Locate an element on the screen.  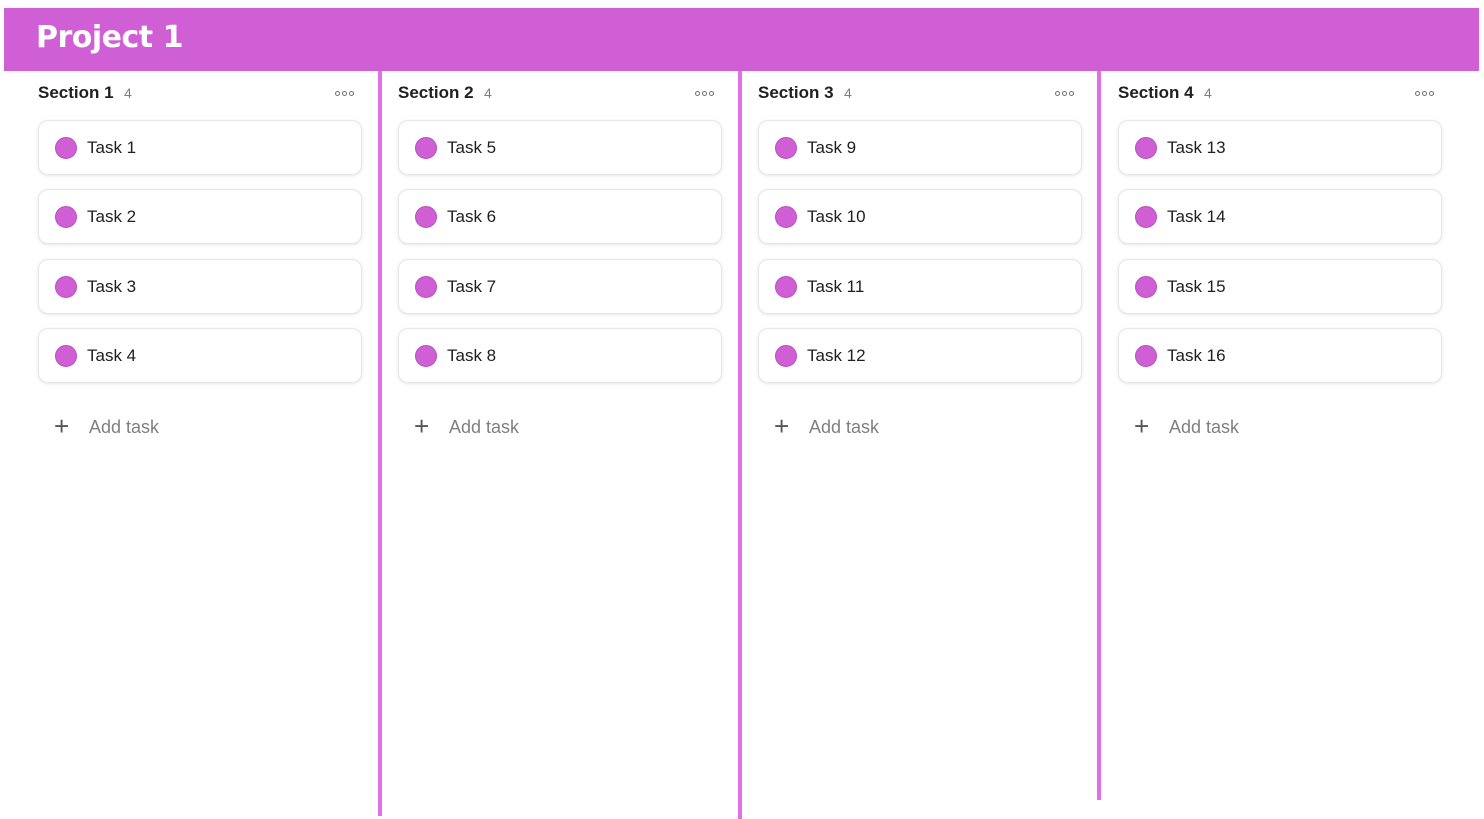
task-card: Task 15 is located at coordinates (1280, 286).